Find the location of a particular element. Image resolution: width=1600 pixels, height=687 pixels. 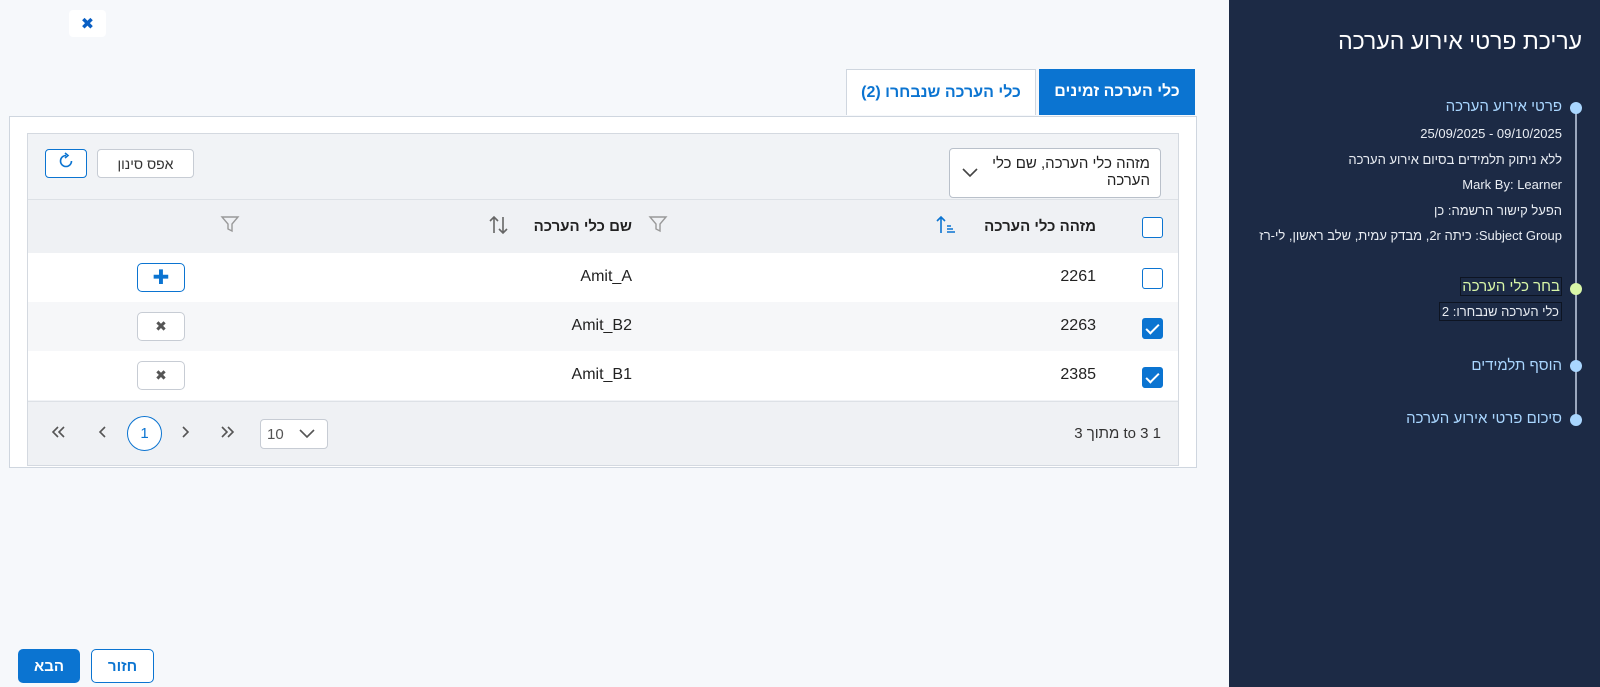

tab-available-tools: כלי הערכה זמינים is located at coordinates (1117, 92).